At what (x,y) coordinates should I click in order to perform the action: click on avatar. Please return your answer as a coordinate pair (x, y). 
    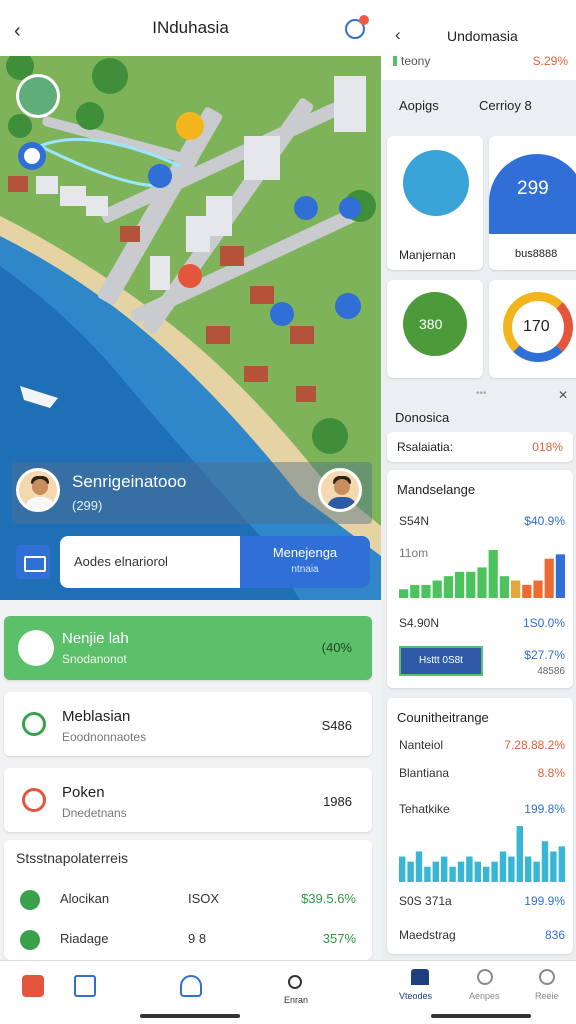
    Looking at the image, I should click on (38, 490).